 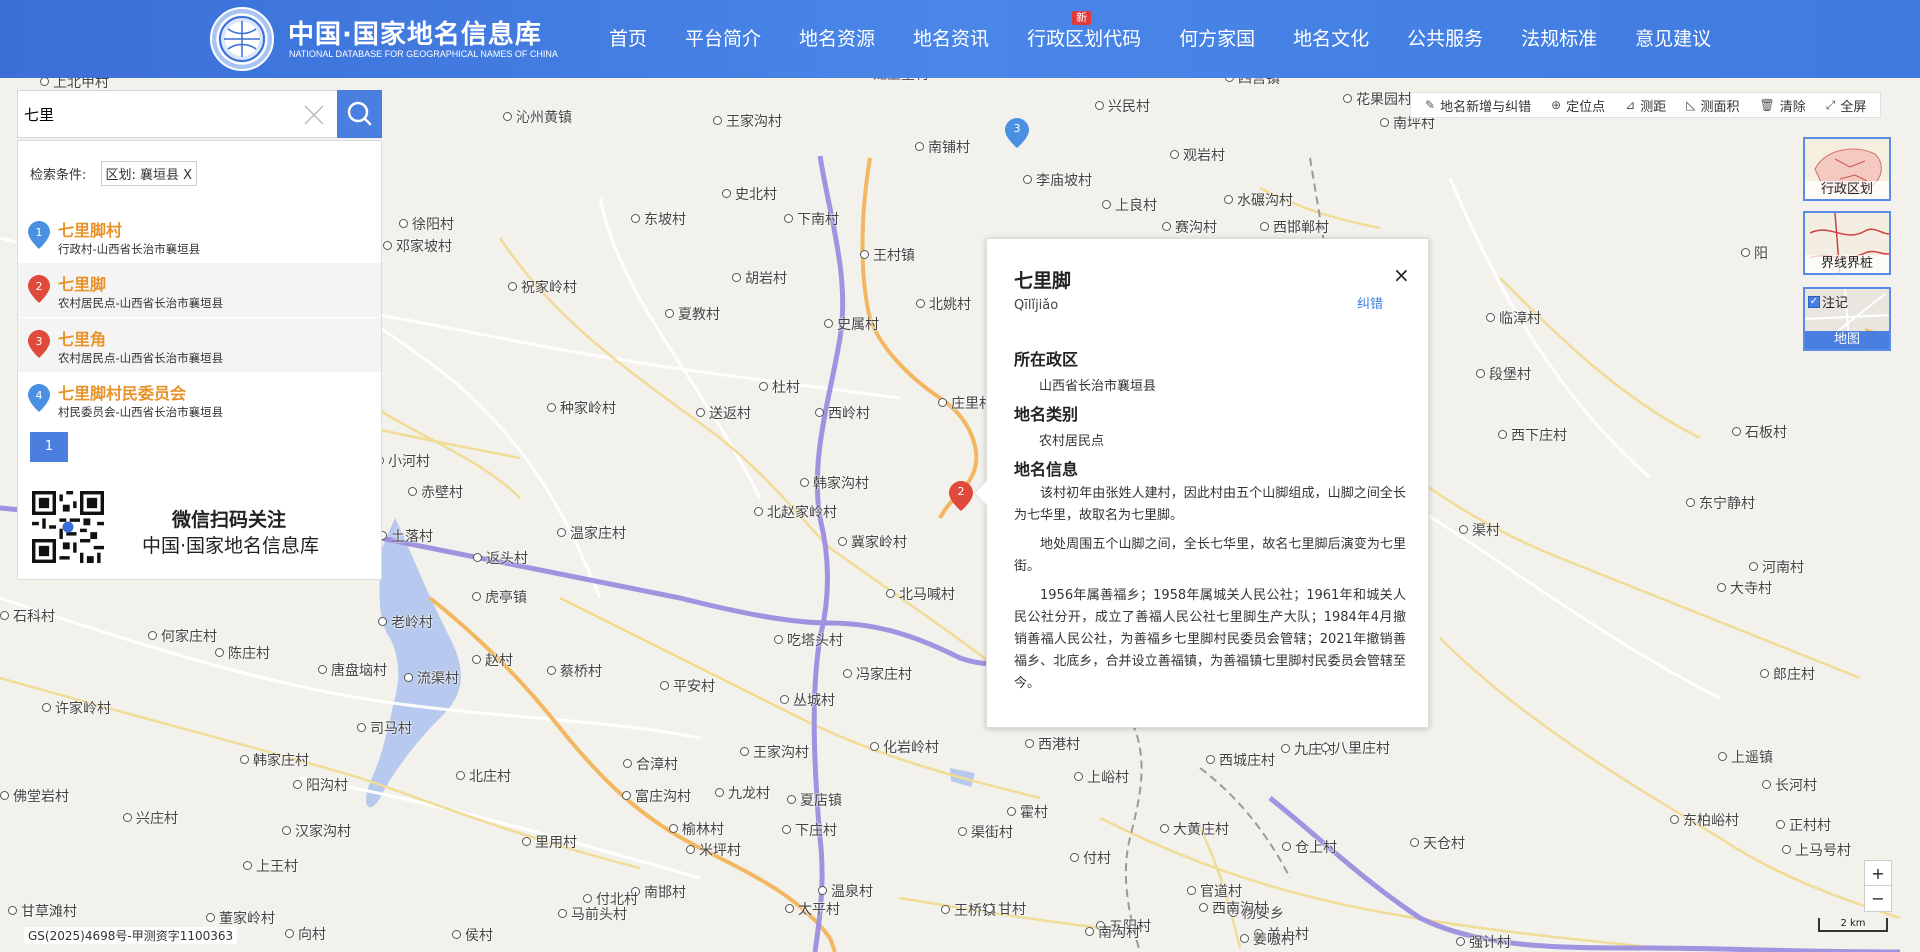 I want to click on map-place-label: 沁州黄镇, so click(x=537, y=117).